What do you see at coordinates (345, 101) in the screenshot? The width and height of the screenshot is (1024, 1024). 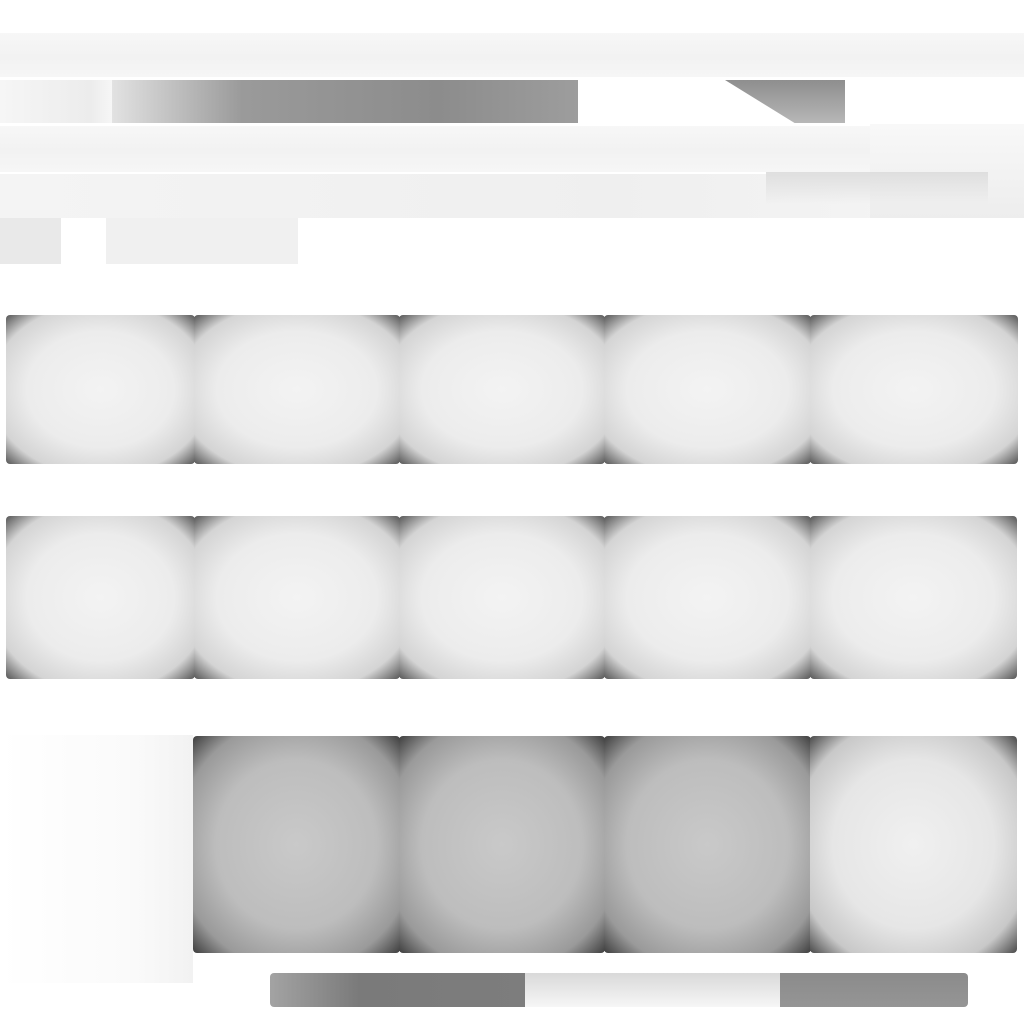 I see `title-bar` at bounding box center [345, 101].